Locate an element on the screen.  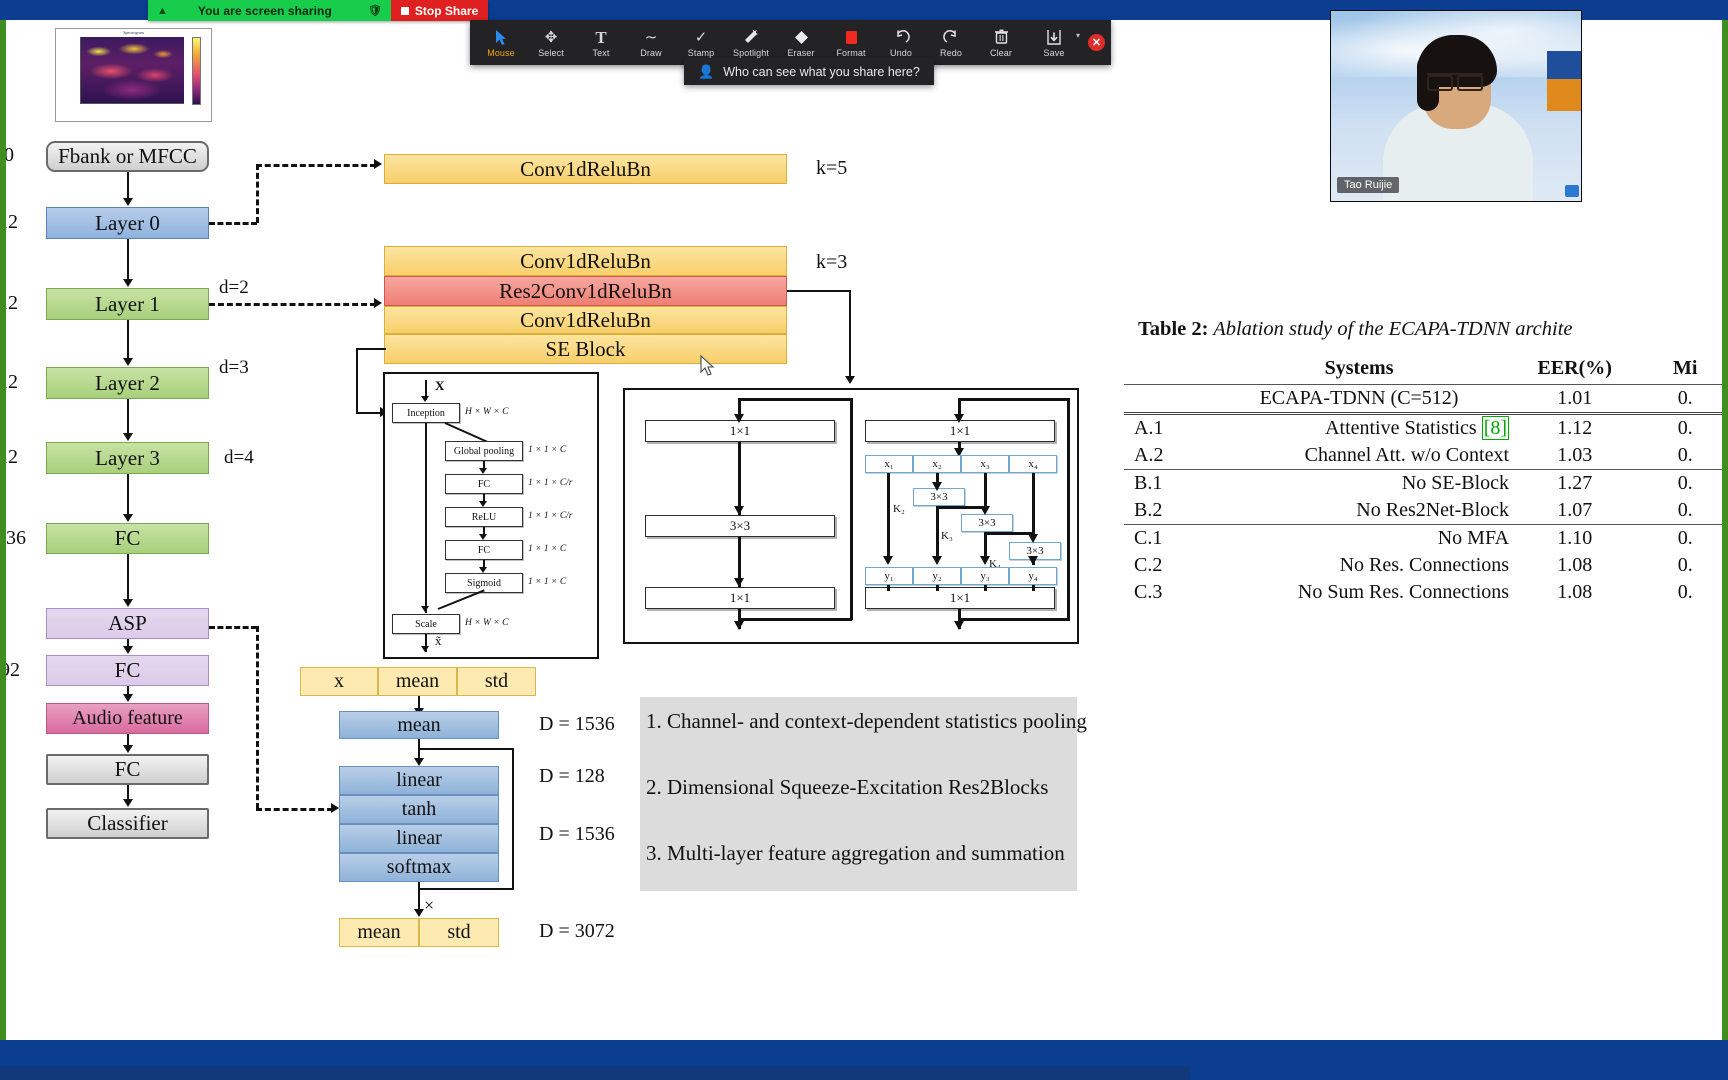
checkmark-icon: ✓ is located at coordinates (701, 37).